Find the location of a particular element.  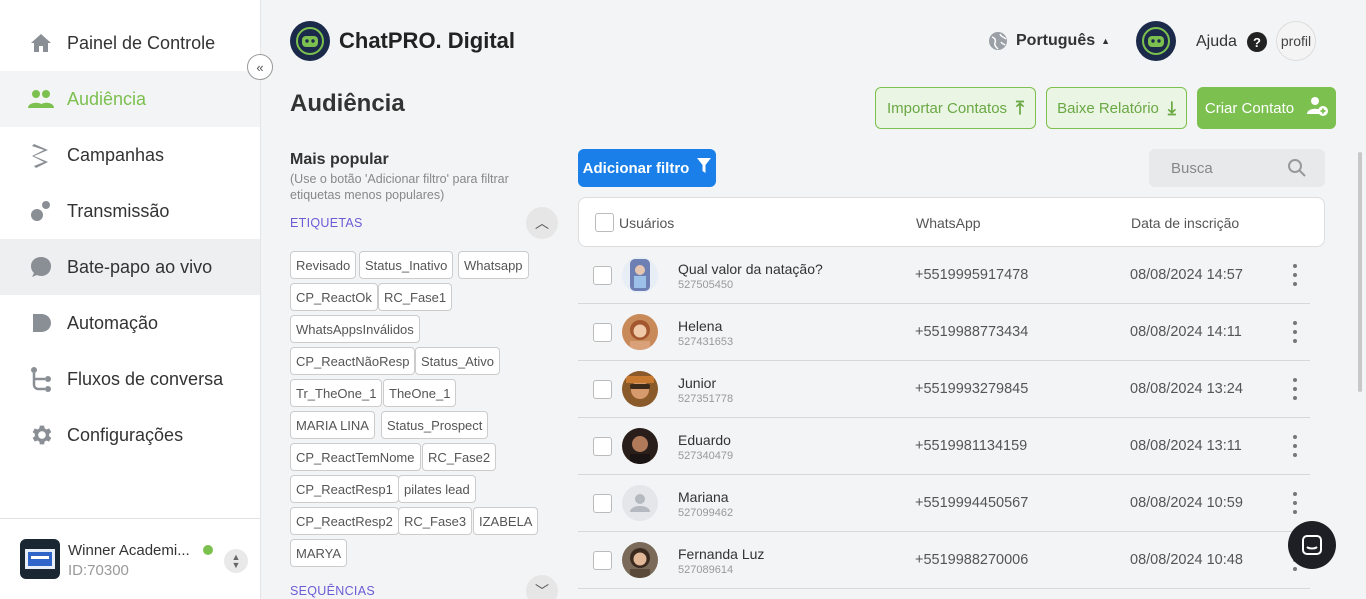

brand-logo is located at coordinates (310, 41).